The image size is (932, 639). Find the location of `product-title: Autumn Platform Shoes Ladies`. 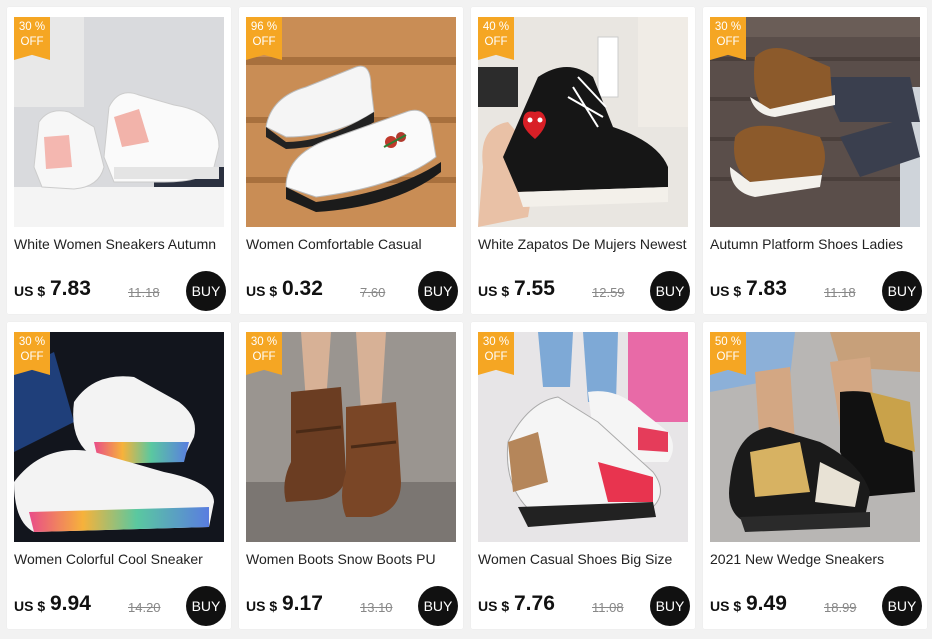

product-title: Autumn Platform Shoes Ladies is located at coordinates (816, 244).